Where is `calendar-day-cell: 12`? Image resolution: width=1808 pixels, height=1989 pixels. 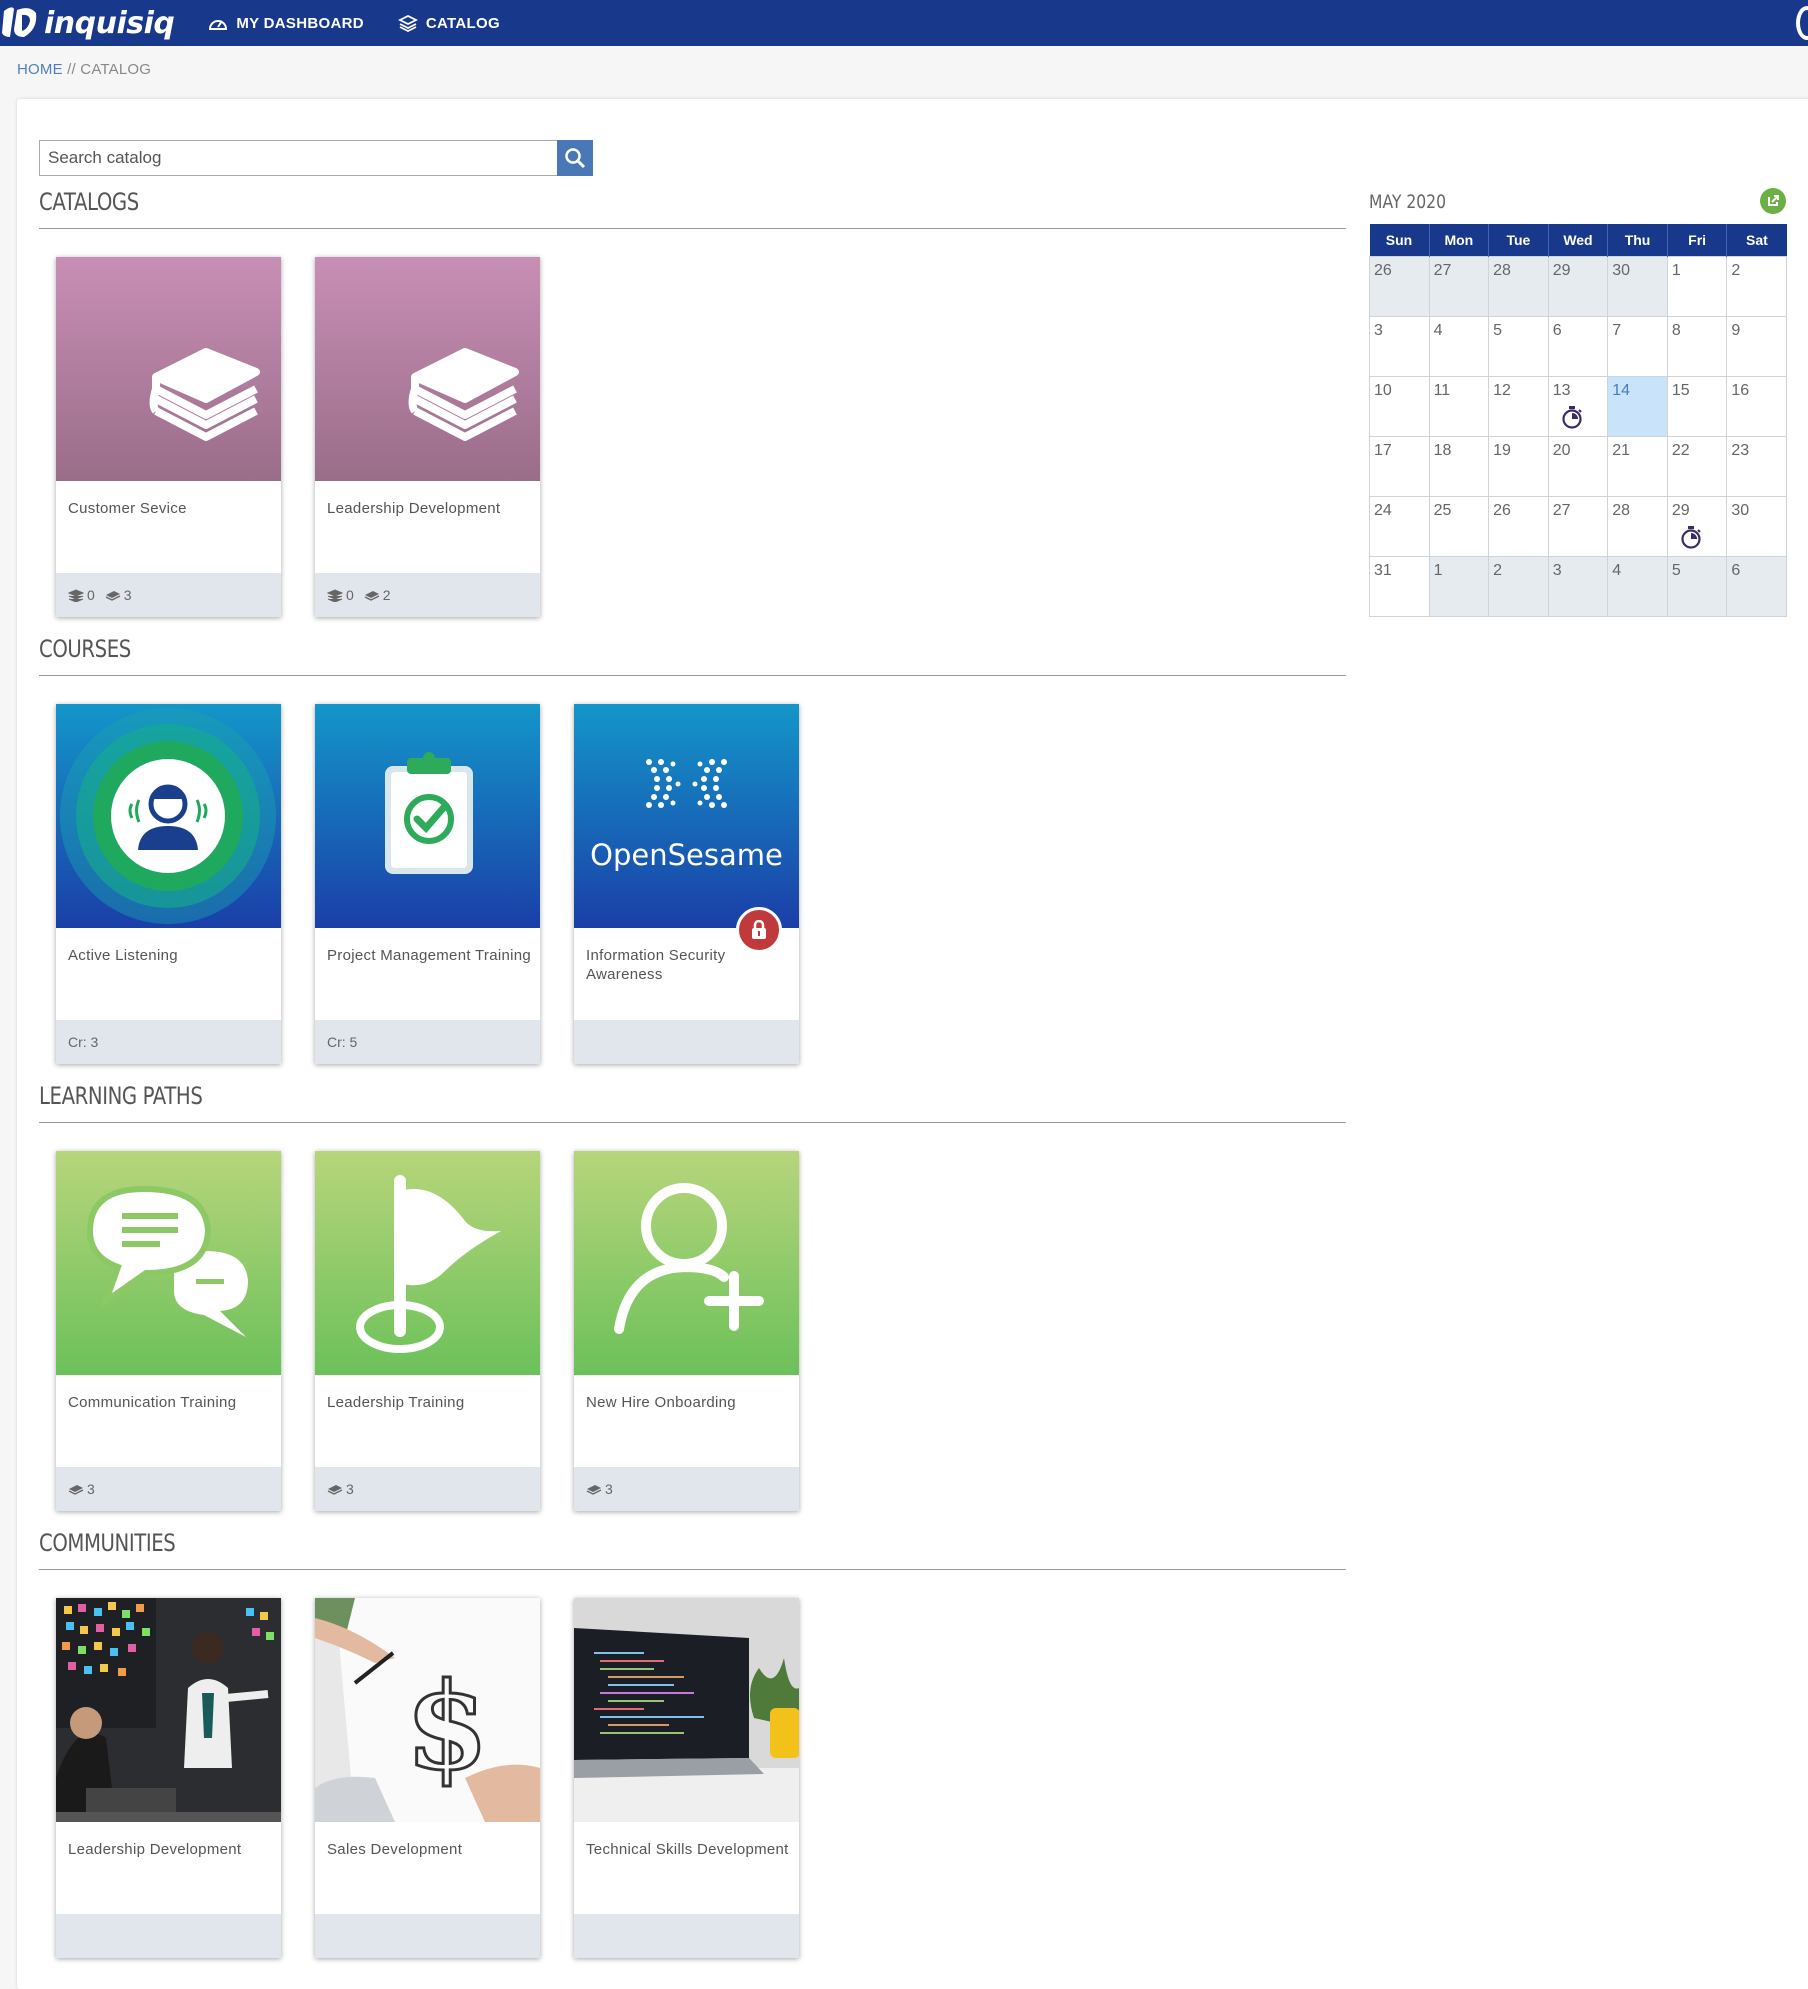
calendar-day-cell: 12 is located at coordinates (1518, 406).